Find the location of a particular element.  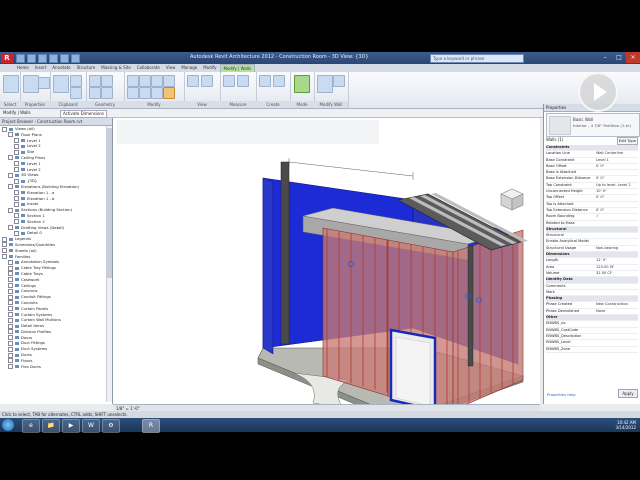

copy-element-icon is located at coordinates (133, 93).